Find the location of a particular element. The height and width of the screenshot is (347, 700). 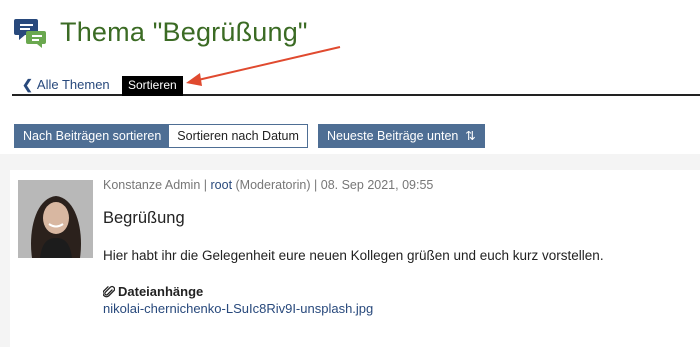

newest-posts-bottom-button: Neueste Beiträge unten ⇅ is located at coordinates (401, 136).